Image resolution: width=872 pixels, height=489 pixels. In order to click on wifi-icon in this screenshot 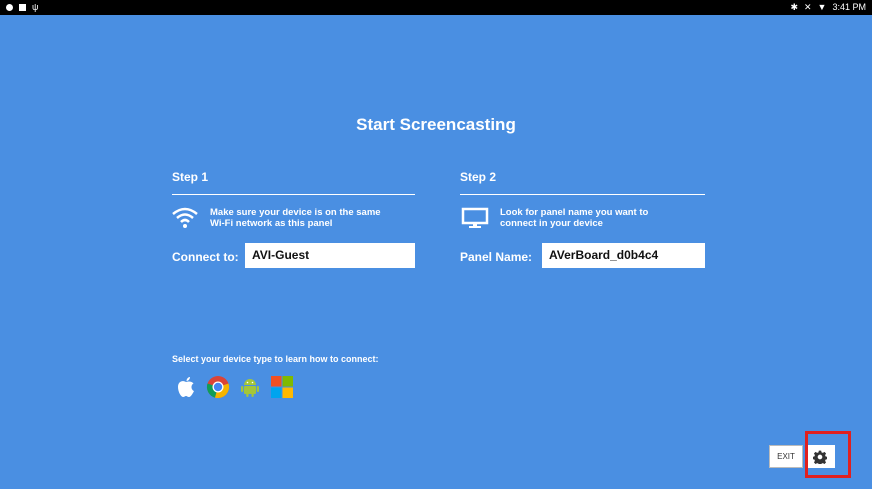, I will do `click(185, 217)`.